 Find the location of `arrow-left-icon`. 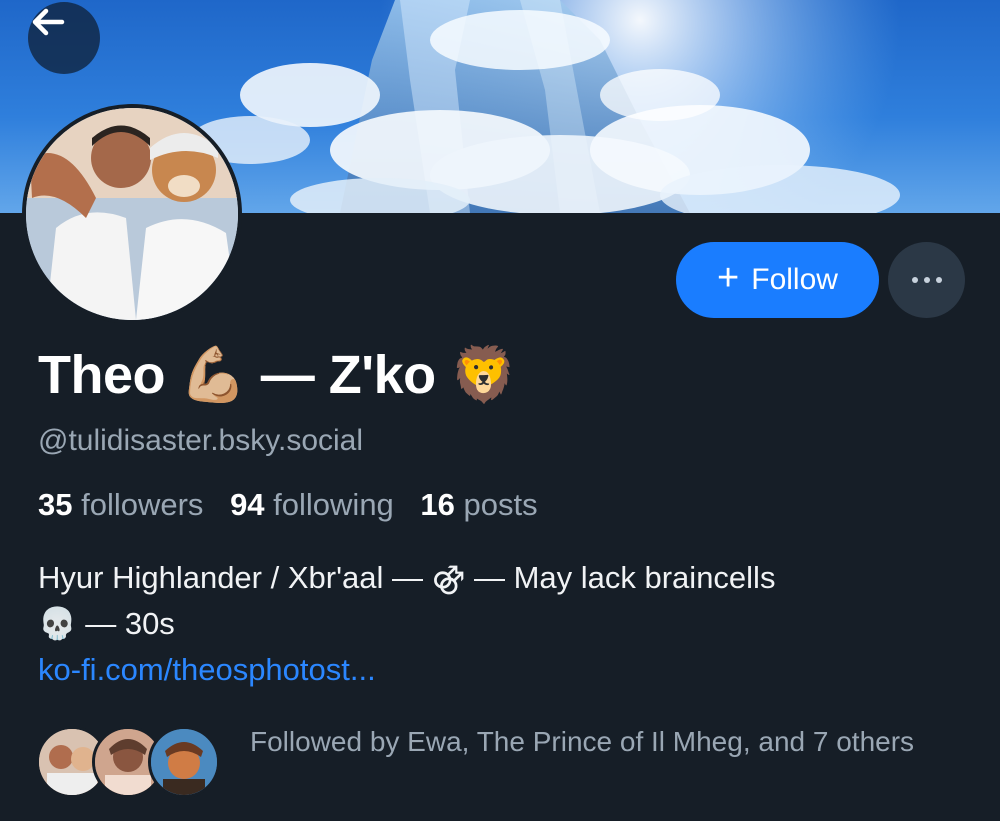

arrow-left-icon is located at coordinates (48, 22).